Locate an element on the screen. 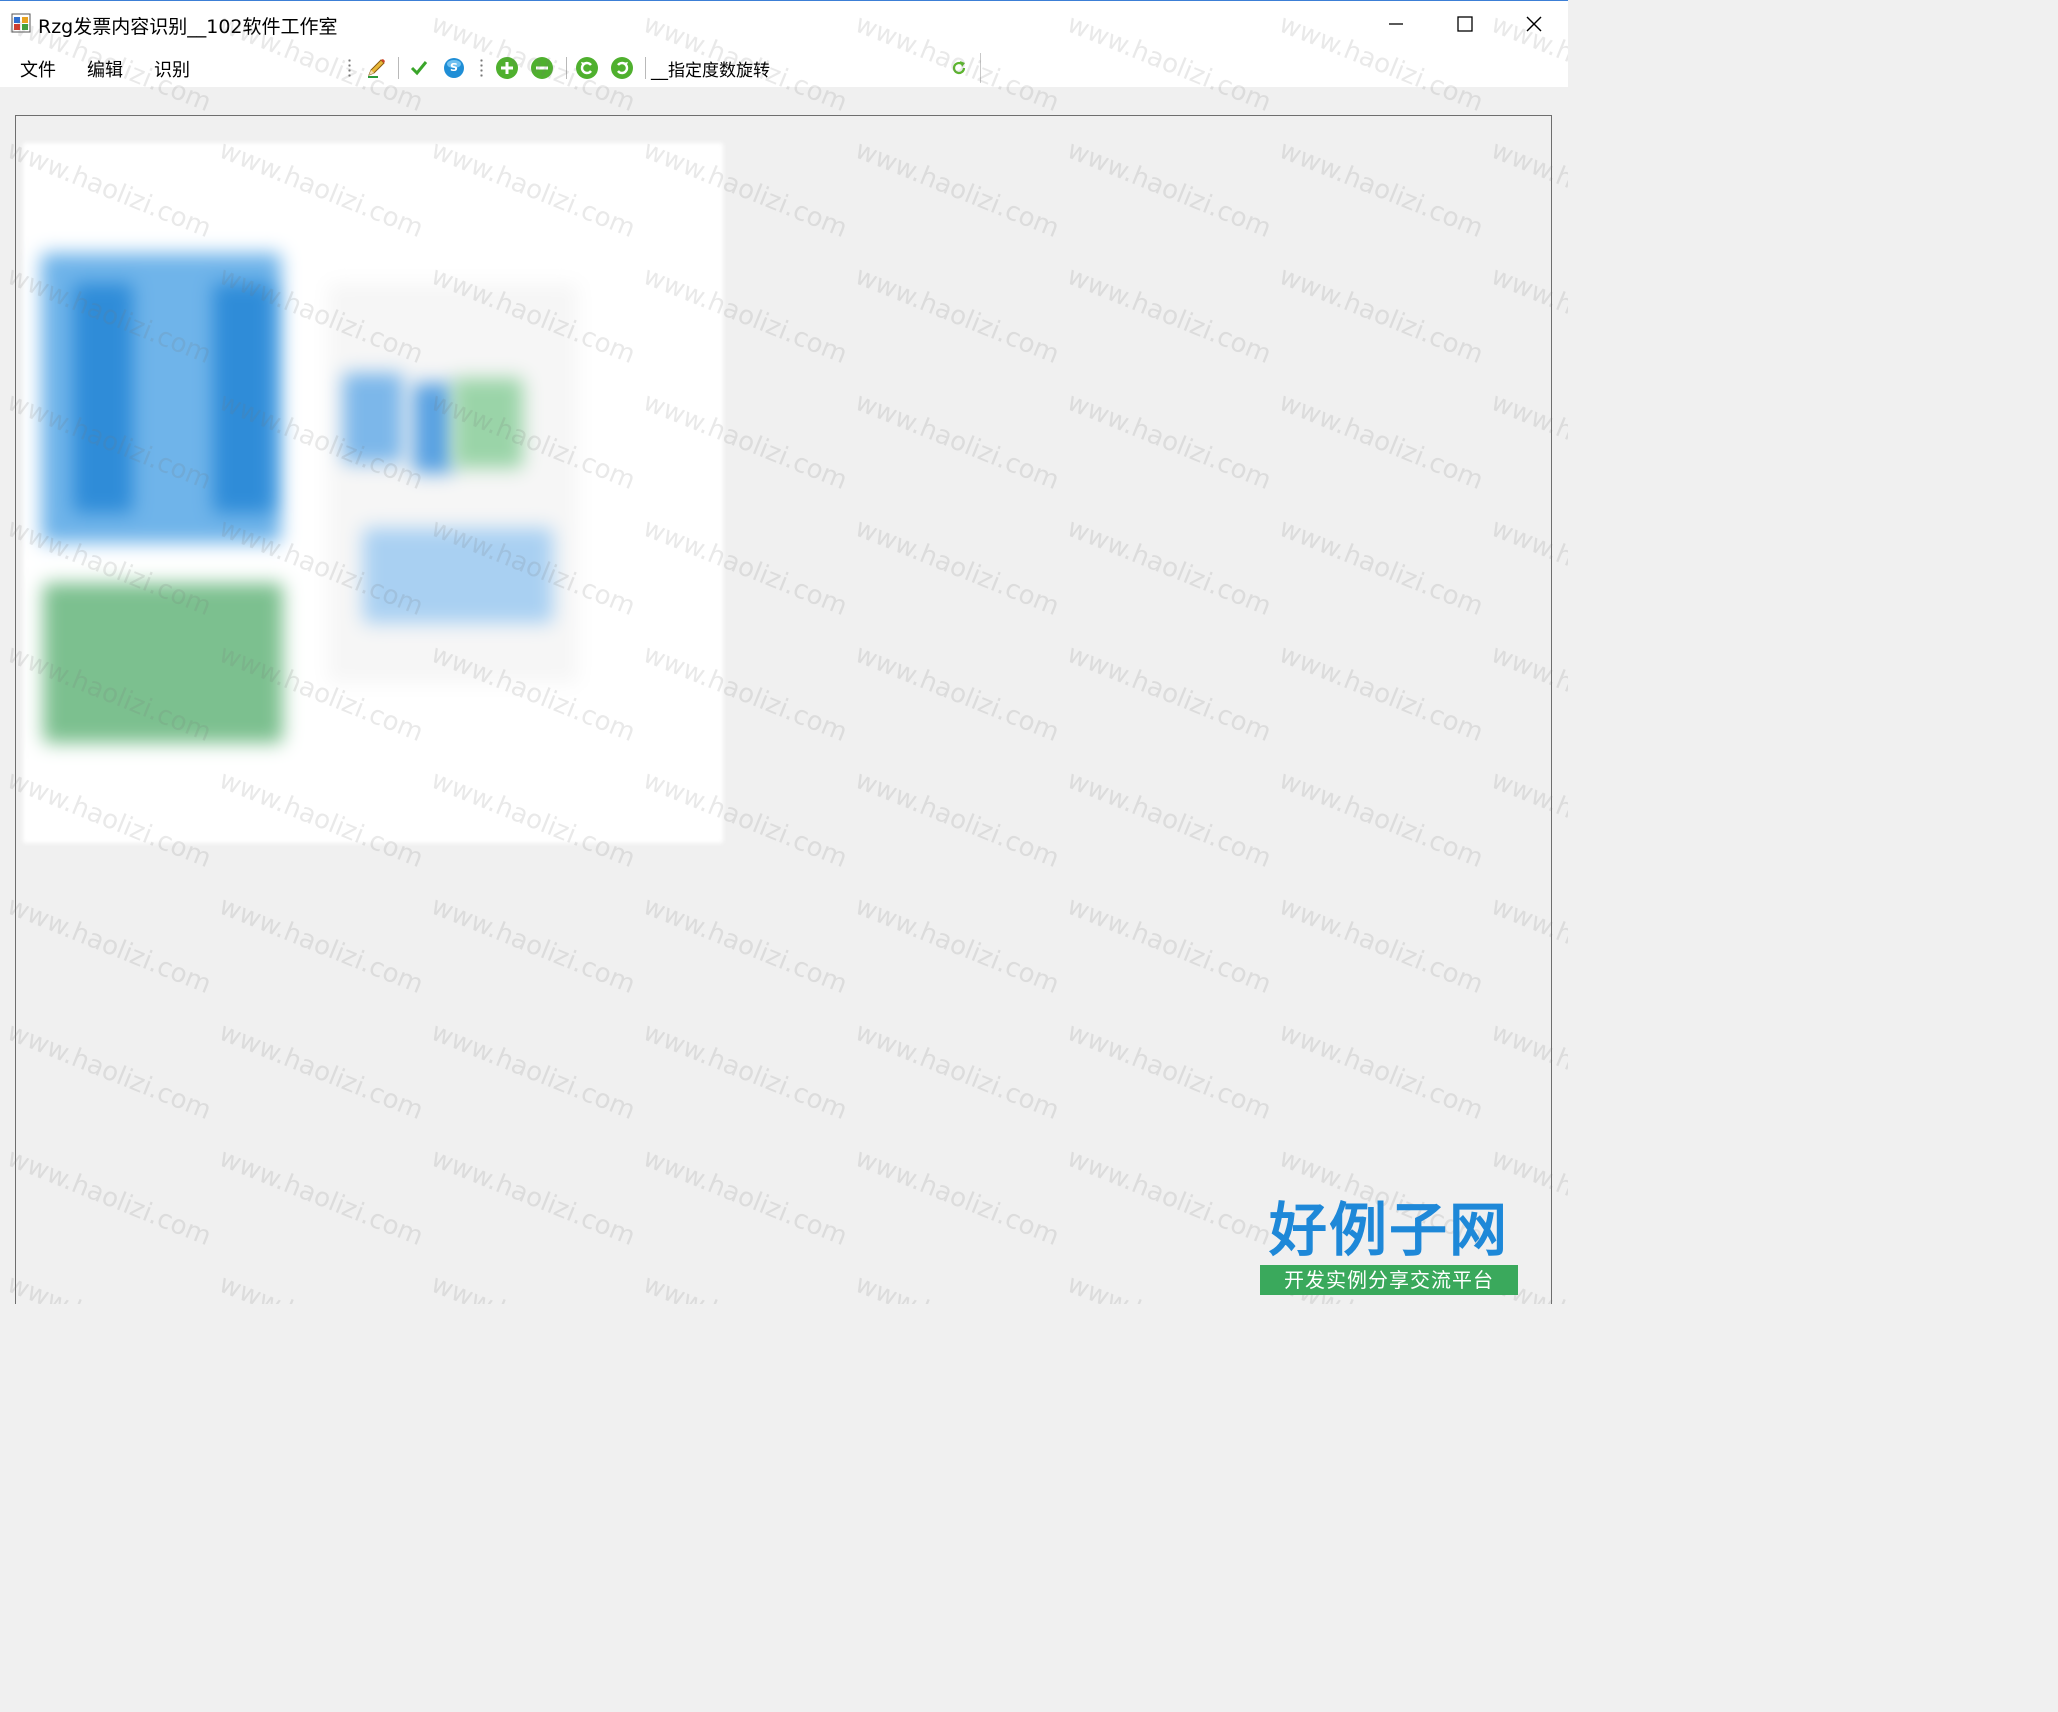 The width and height of the screenshot is (2058, 1712). close-icon is located at coordinates (1534, 24).